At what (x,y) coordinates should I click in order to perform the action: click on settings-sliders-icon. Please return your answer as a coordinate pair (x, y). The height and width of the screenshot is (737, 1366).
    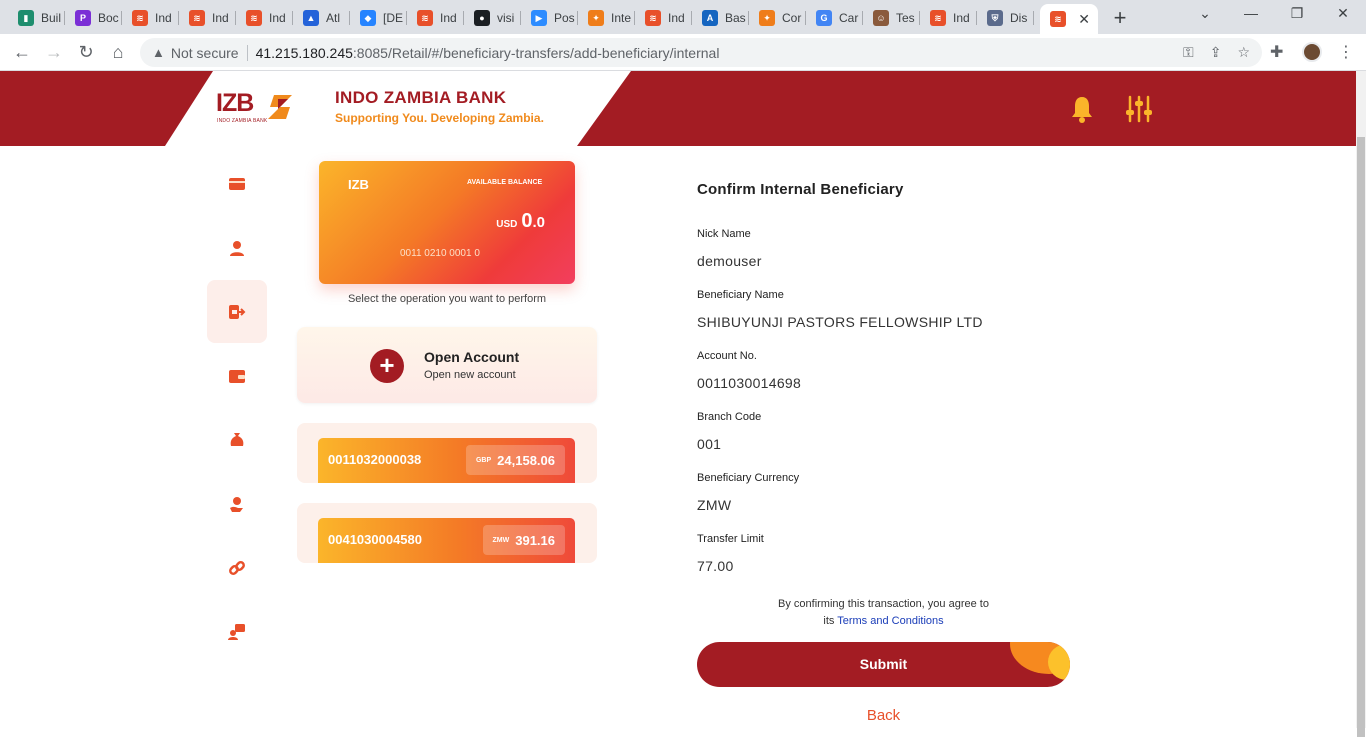
    Looking at the image, I should click on (1139, 109).